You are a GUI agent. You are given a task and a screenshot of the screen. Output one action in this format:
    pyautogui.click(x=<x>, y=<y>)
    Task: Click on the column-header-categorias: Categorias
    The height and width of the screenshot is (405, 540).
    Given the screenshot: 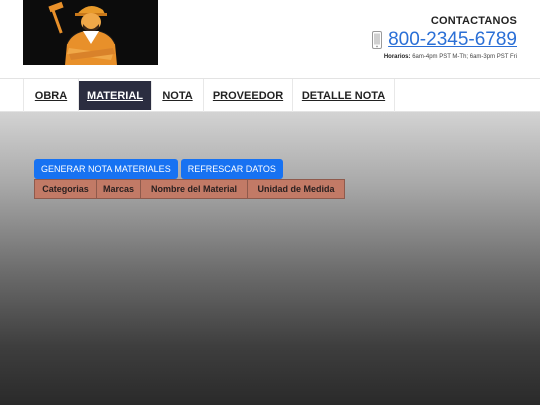 What is the action you would take?
    pyautogui.click(x=65, y=189)
    